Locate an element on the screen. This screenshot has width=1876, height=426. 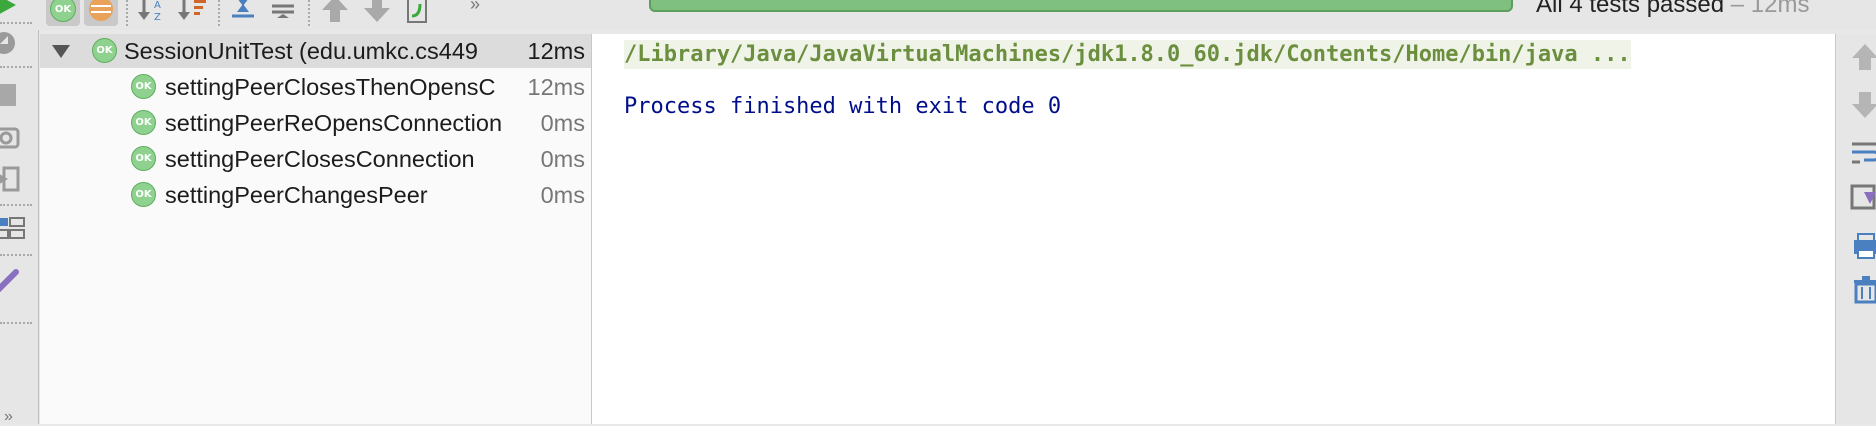
test-progress-bar is located at coordinates (1081, 6).